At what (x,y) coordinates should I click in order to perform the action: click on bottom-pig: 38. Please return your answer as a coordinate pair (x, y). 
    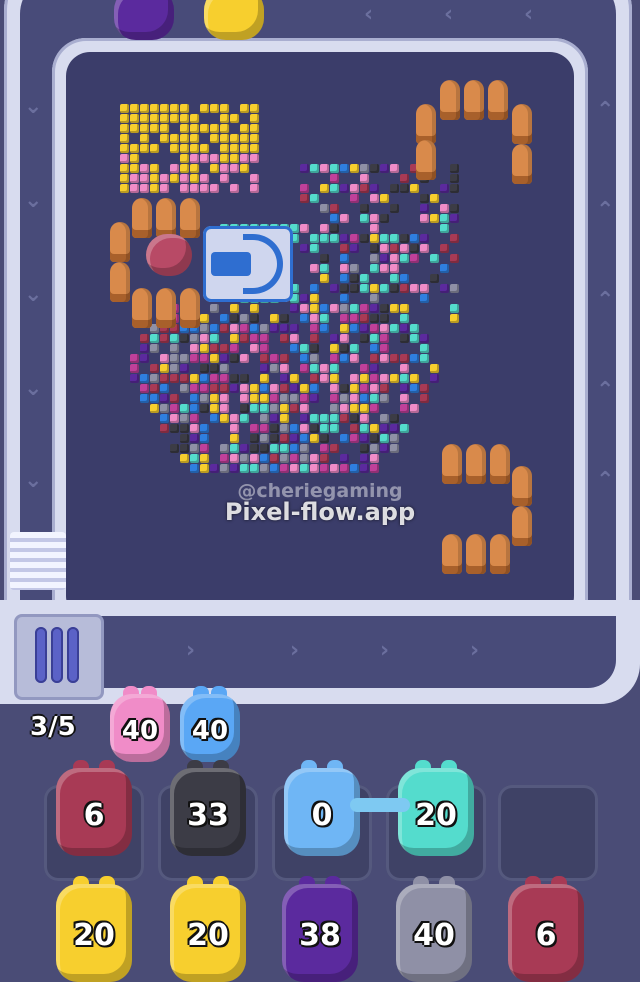
    Looking at the image, I should click on (320, 929).